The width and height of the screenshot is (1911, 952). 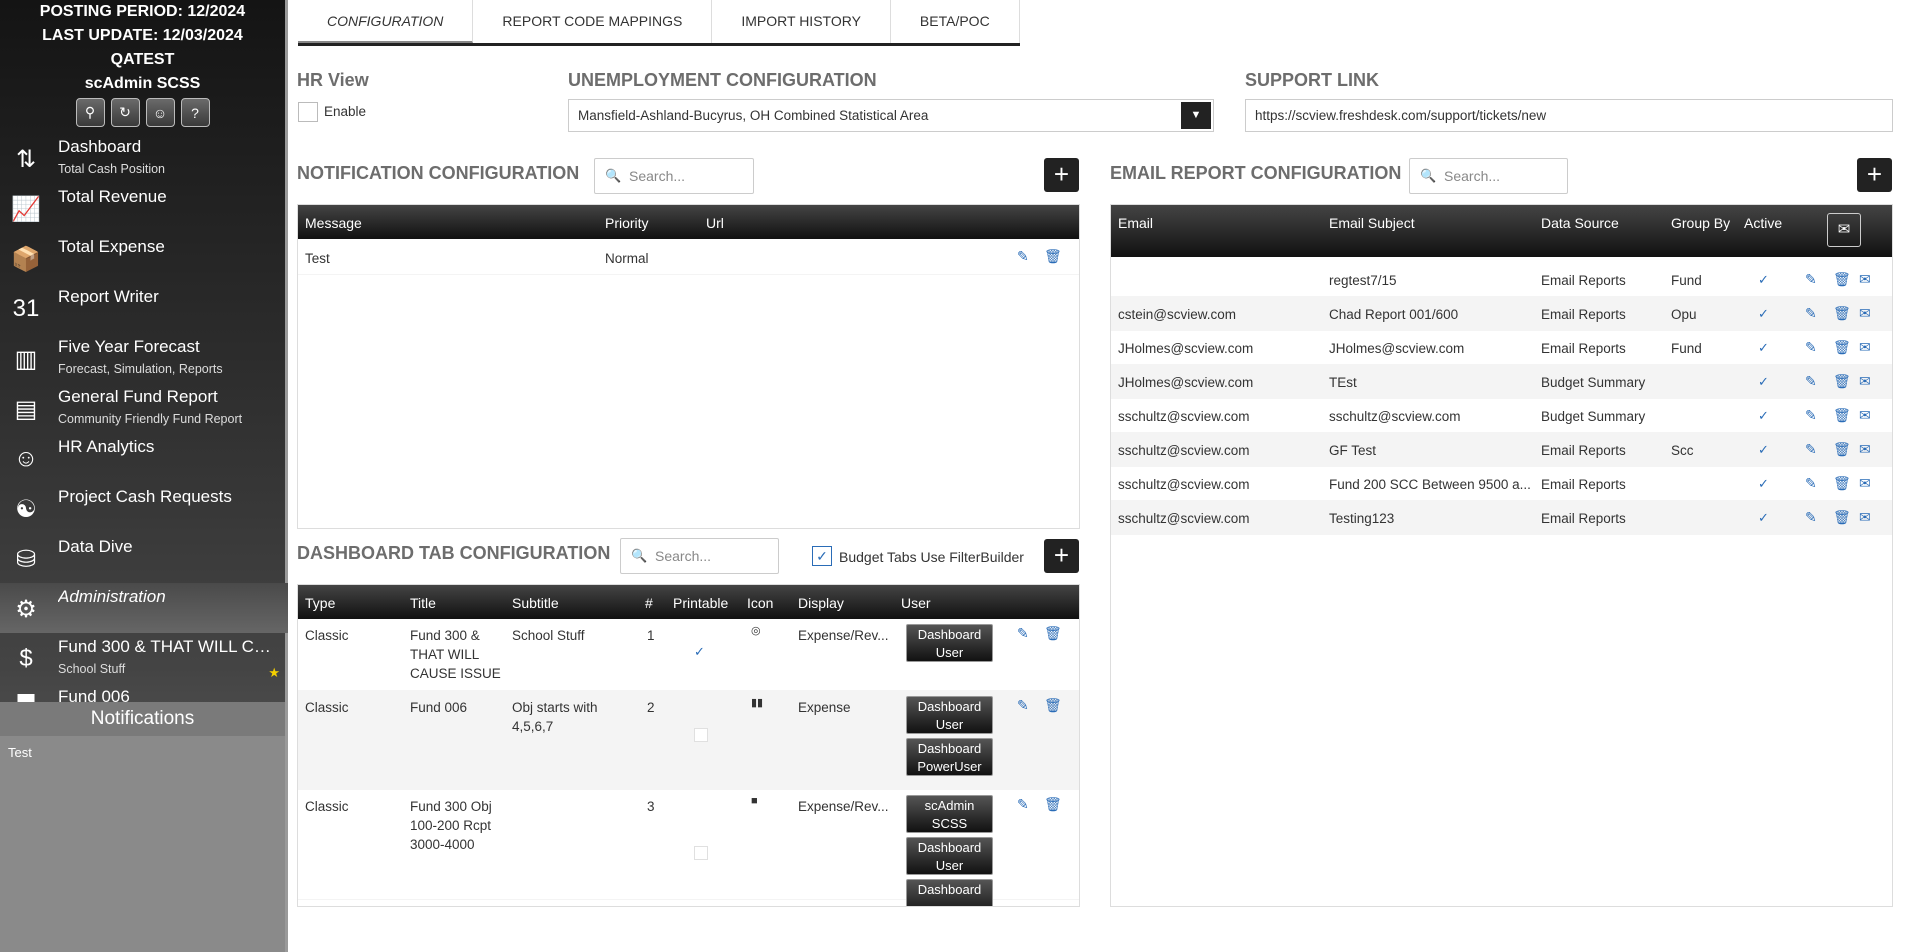 What do you see at coordinates (1844, 230) in the screenshot?
I see `send-all-mail-icon: ✉` at bounding box center [1844, 230].